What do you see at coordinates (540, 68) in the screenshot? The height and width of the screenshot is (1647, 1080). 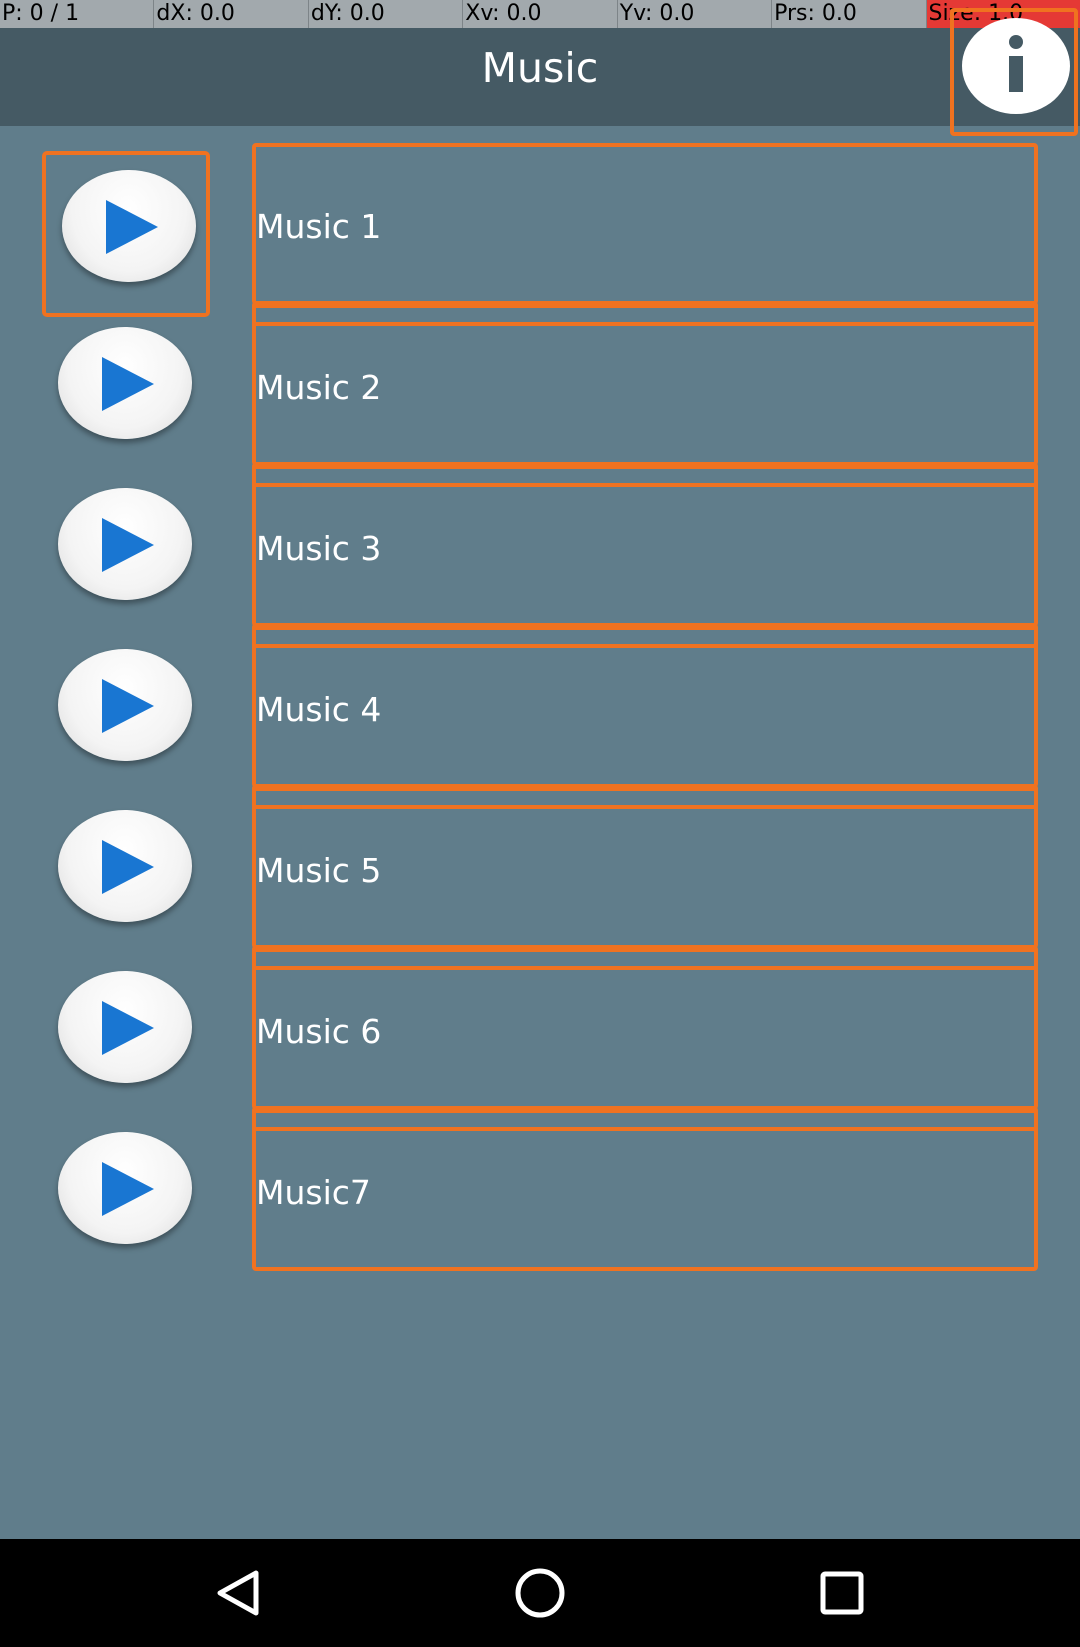 I see `page-title: Music` at bounding box center [540, 68].